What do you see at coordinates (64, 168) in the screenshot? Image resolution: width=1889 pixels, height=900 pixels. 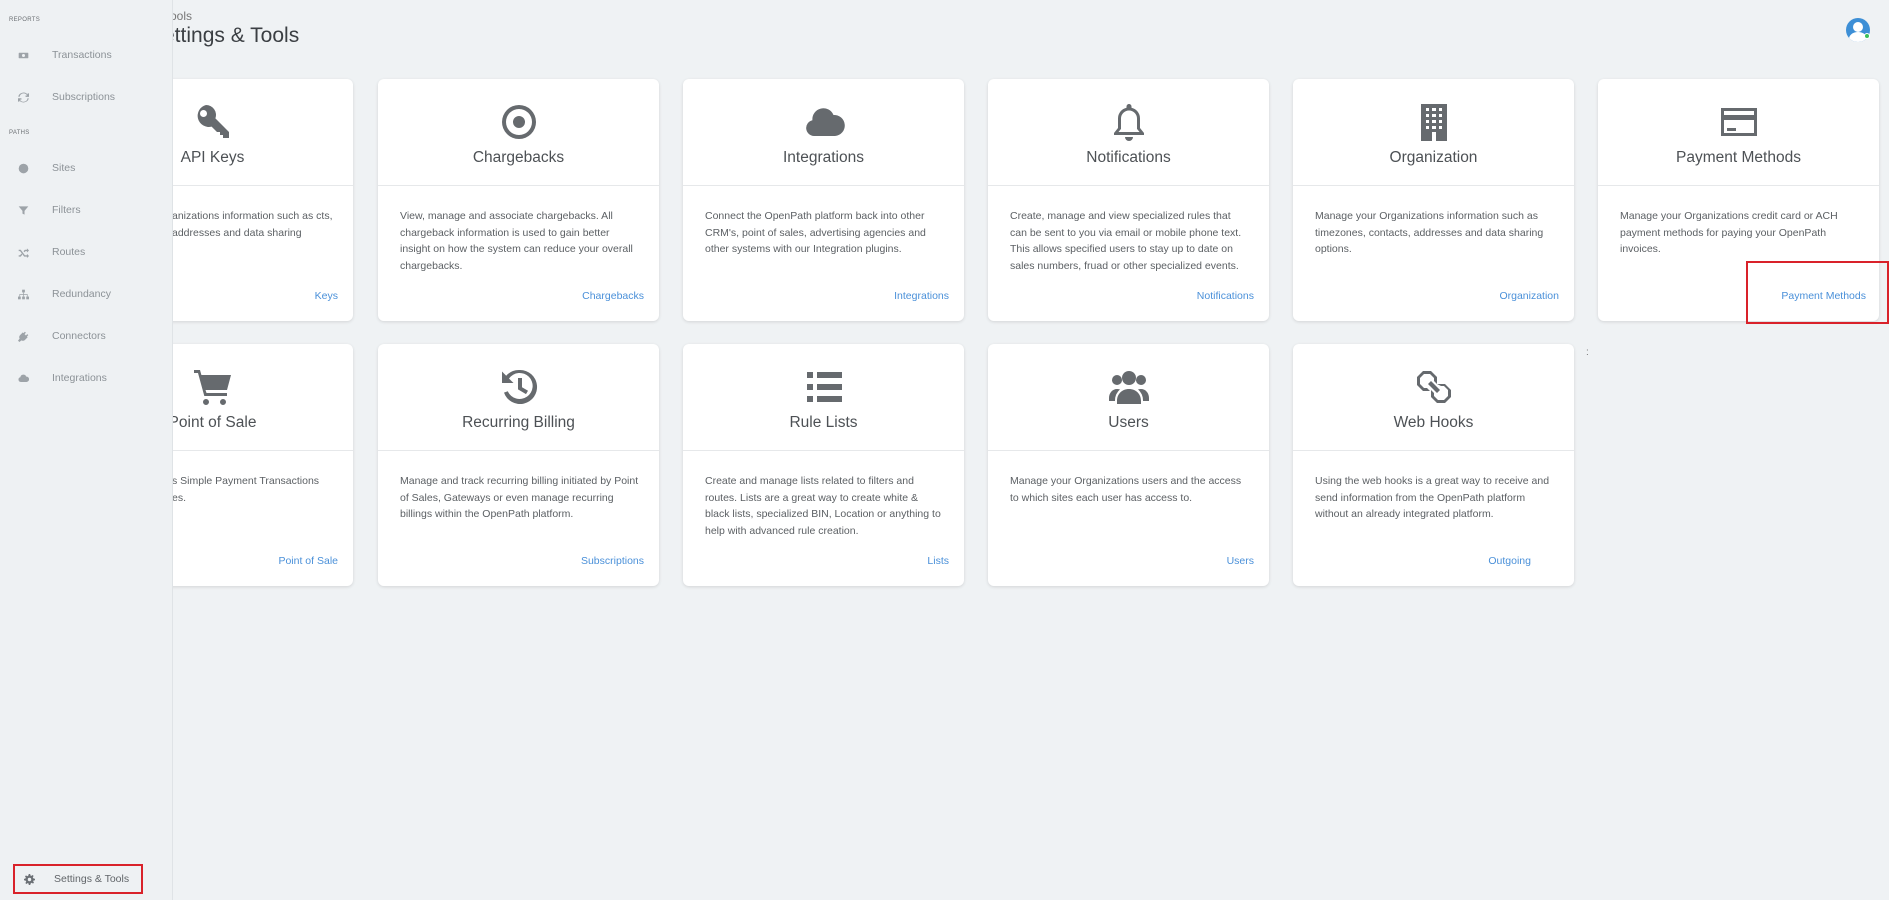 I see `sidebar-item-label: Sites` at bounding box center [64, 168].